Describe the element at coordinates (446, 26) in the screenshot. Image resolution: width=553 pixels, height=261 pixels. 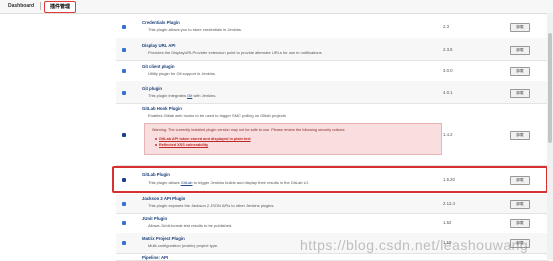
I see `plugin-version: 2.3` at that location.